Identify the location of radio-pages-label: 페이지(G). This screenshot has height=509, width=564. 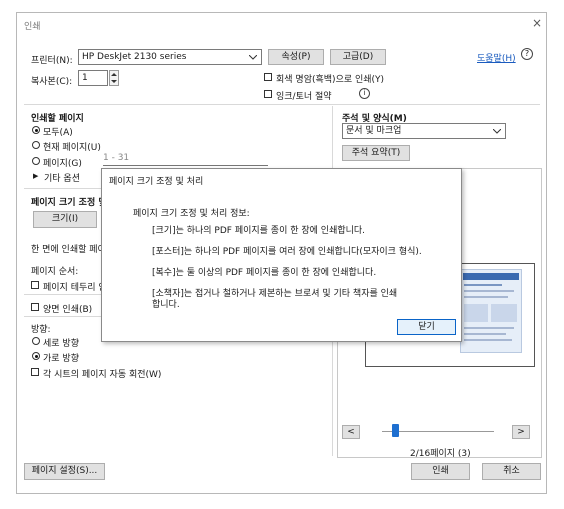
(62, 164).